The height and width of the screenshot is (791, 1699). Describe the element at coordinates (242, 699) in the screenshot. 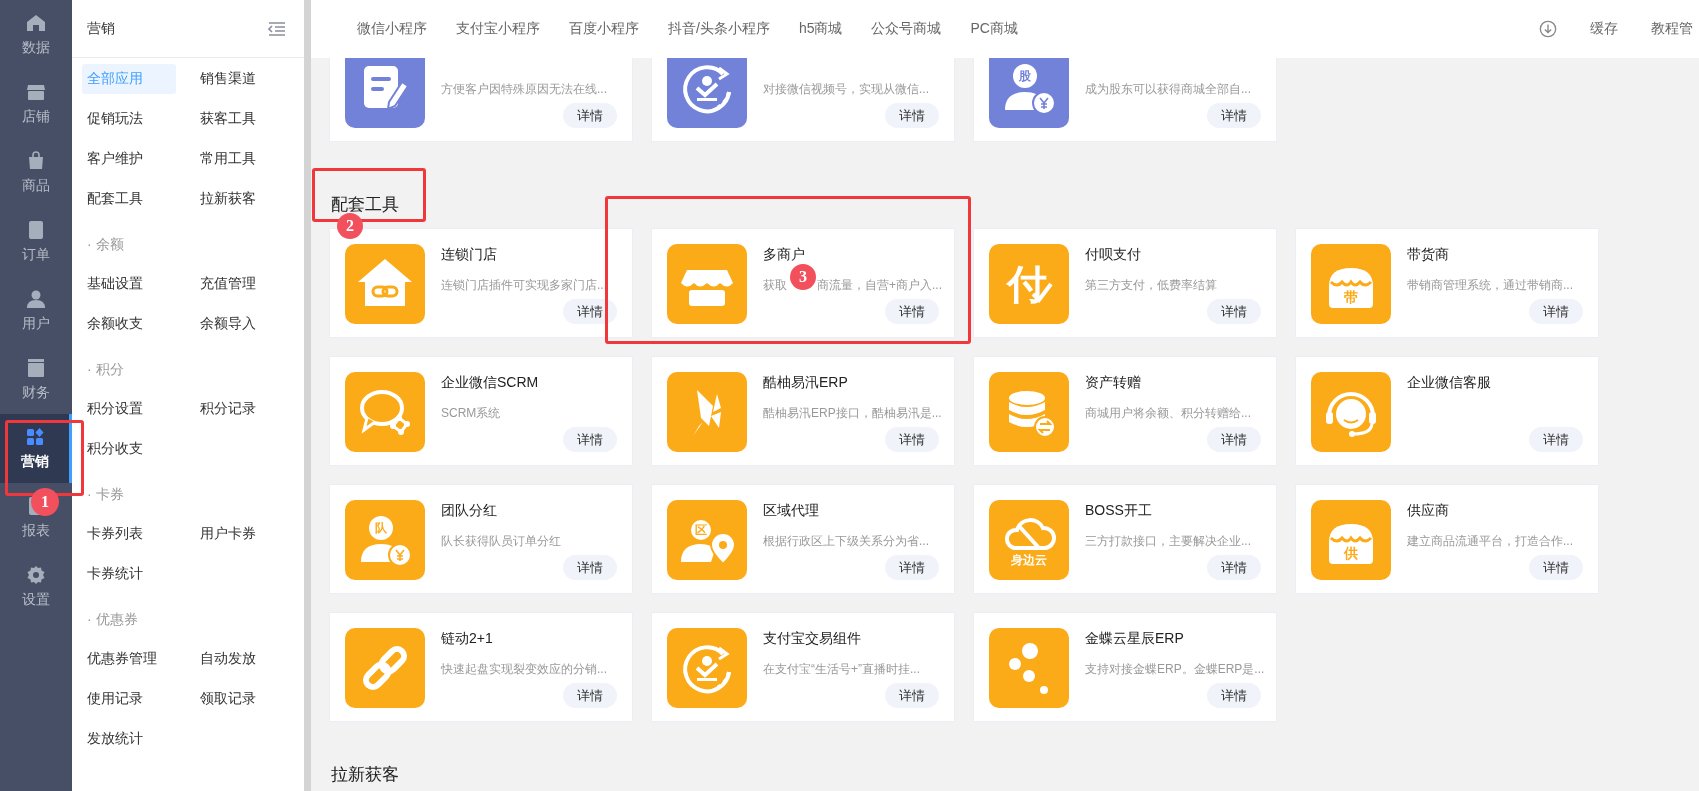

I see `menu-item: 领取记录` at that location.